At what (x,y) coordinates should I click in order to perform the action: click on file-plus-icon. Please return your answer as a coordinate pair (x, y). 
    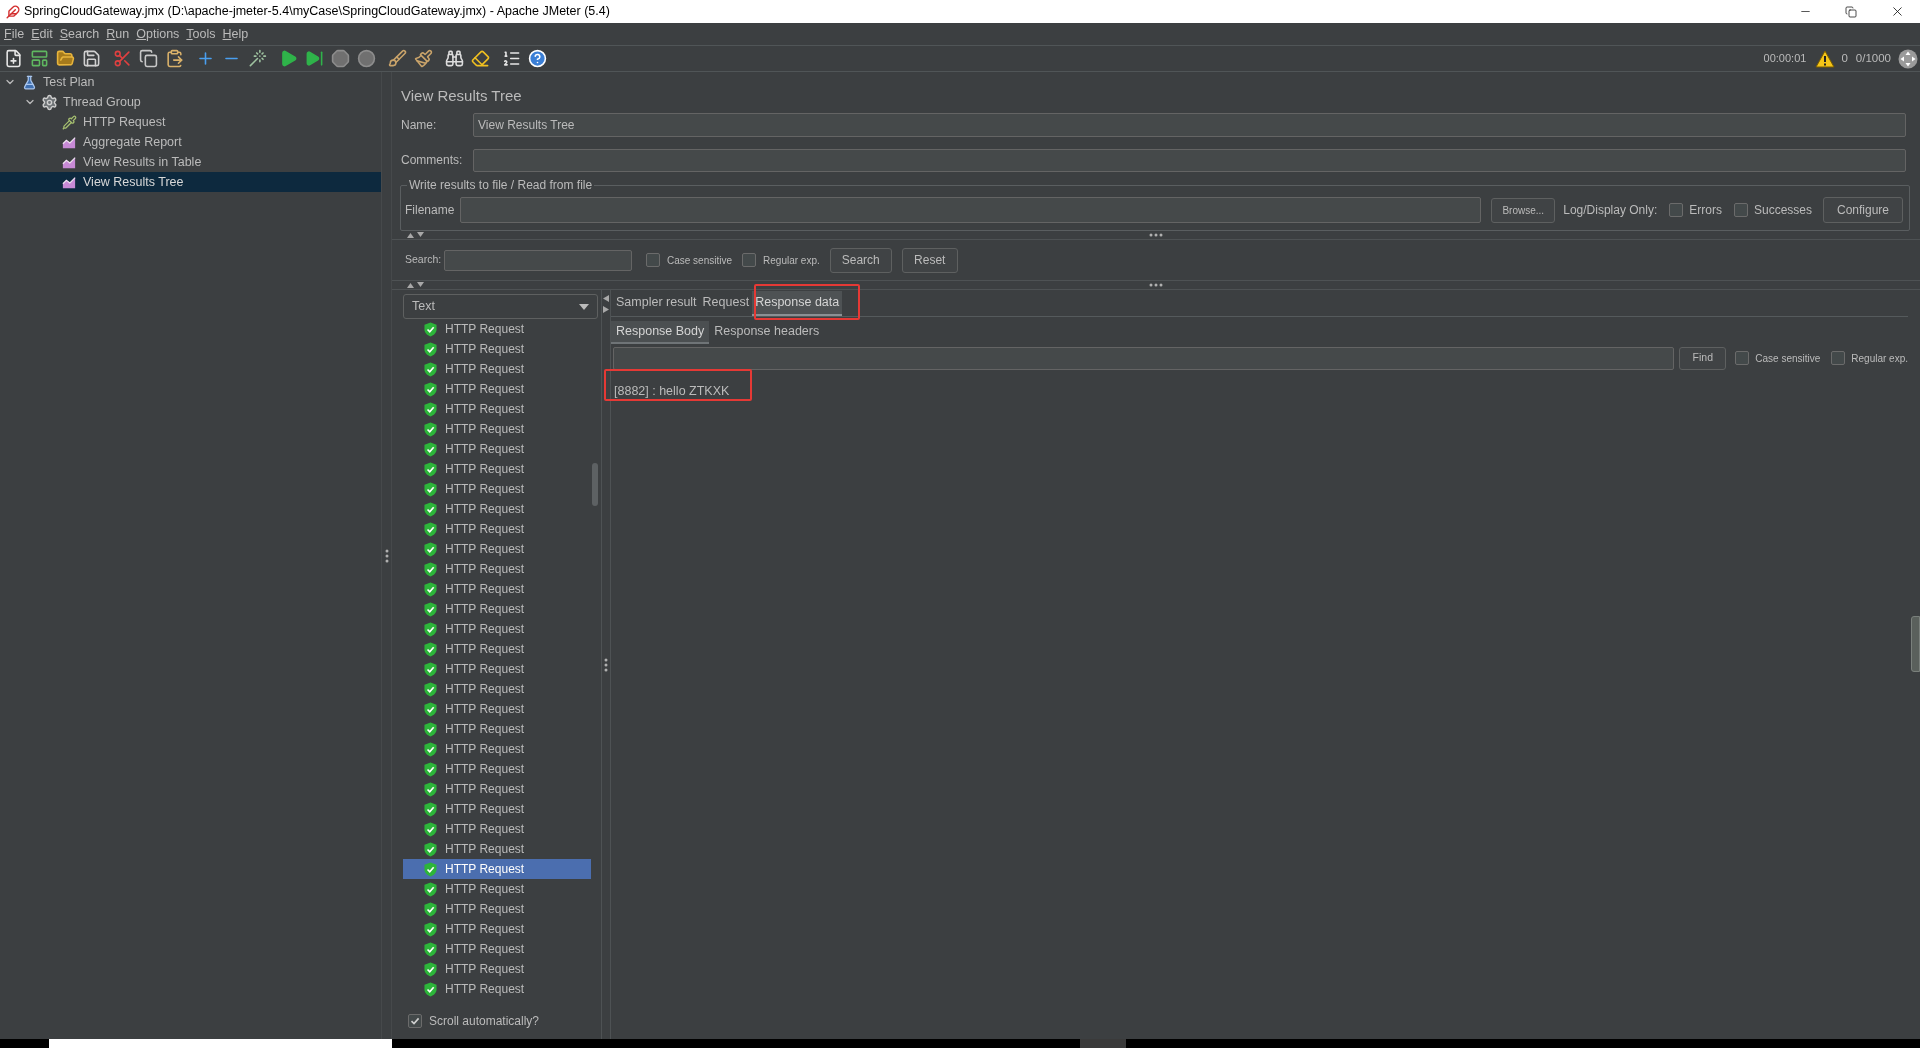
    Looking at the image, I should click on (13, 58).